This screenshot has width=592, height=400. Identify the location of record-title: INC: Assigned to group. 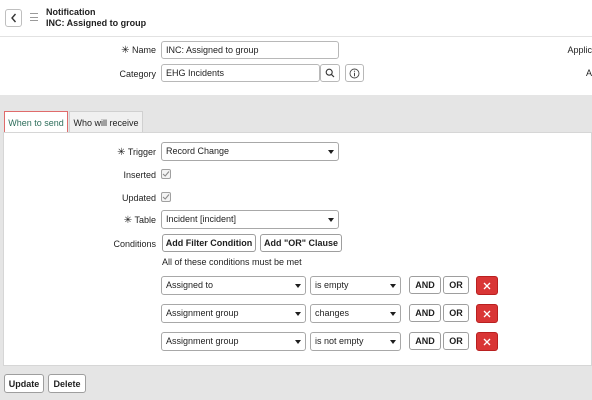
(96, 23).